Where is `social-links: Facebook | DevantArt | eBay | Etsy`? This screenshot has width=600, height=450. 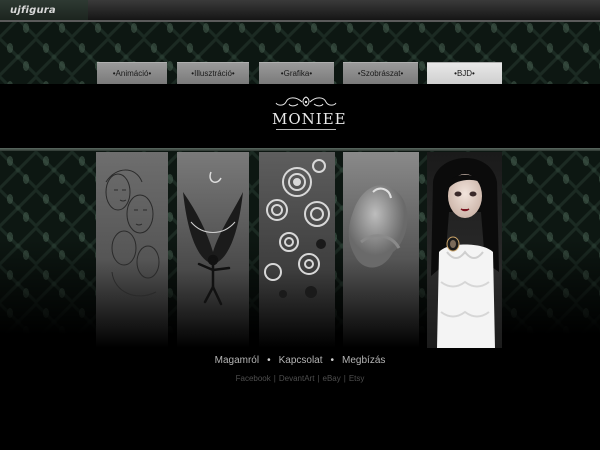 social-links: Facebook | DevantArt | eBay | Etsy is located at coordinates (300, 378).